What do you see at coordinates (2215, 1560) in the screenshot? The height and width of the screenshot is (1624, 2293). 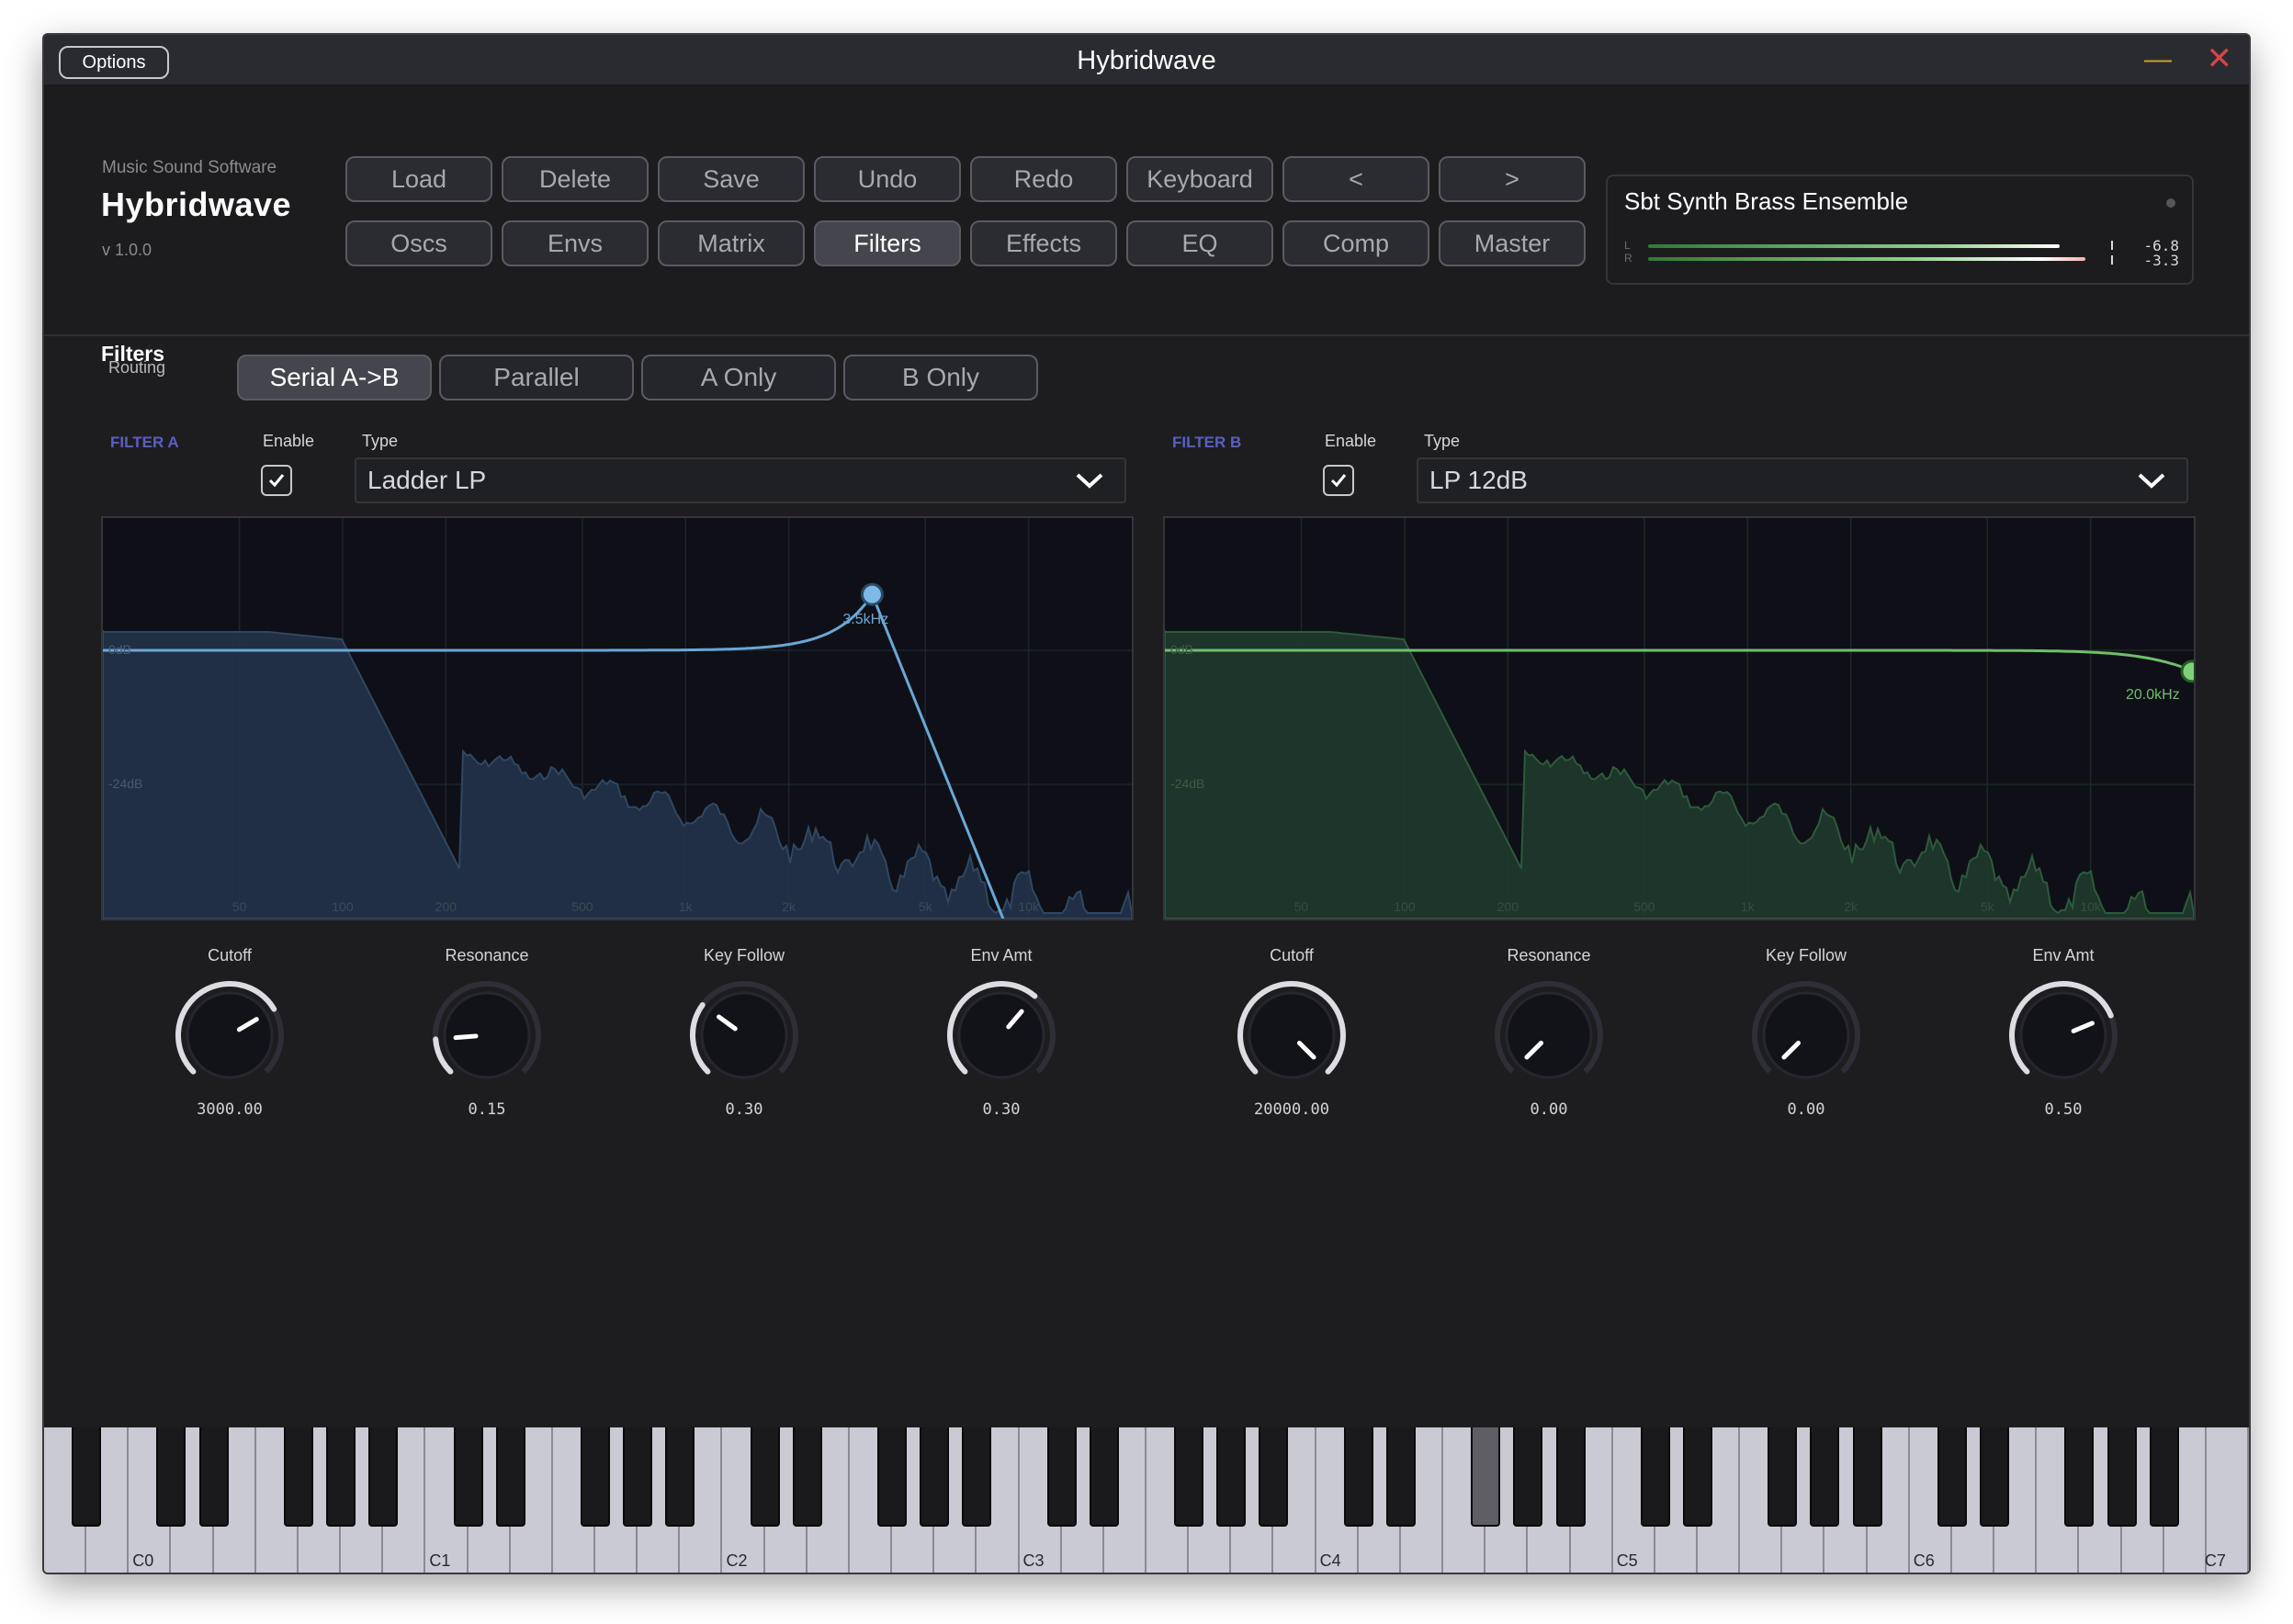 I see `octave-label: C7` at bounding box center [2215, 1560].